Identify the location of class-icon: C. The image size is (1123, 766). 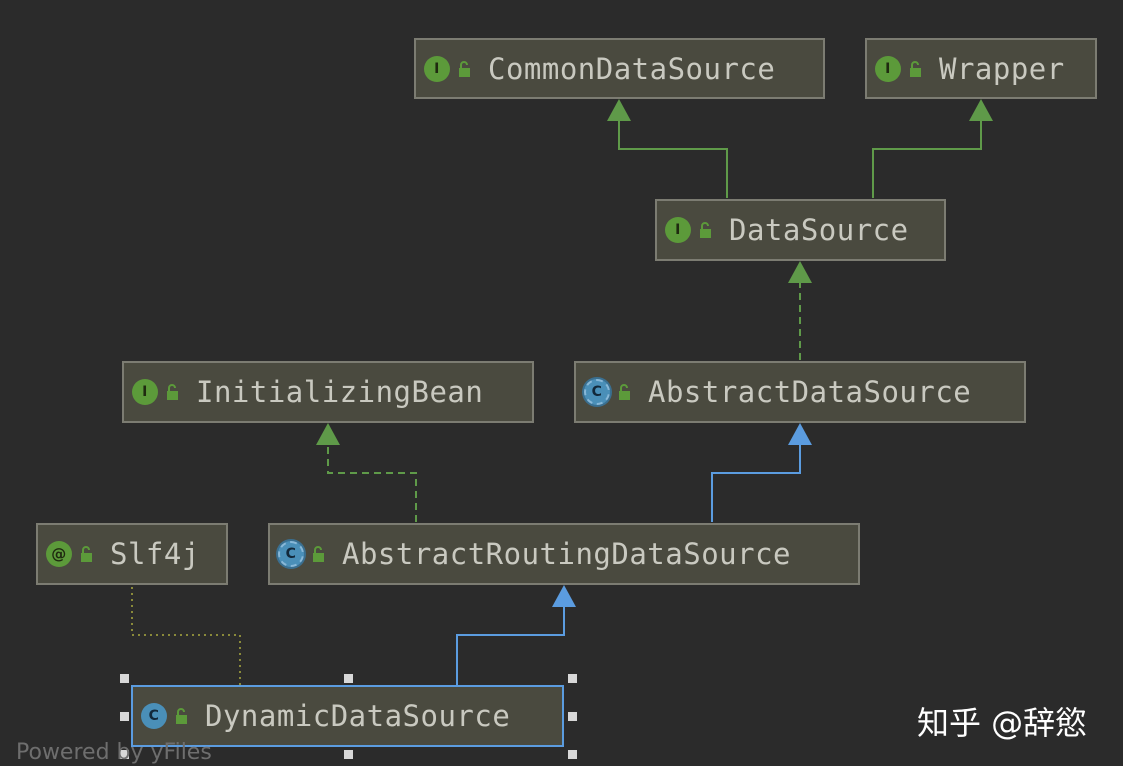
(154, 716).